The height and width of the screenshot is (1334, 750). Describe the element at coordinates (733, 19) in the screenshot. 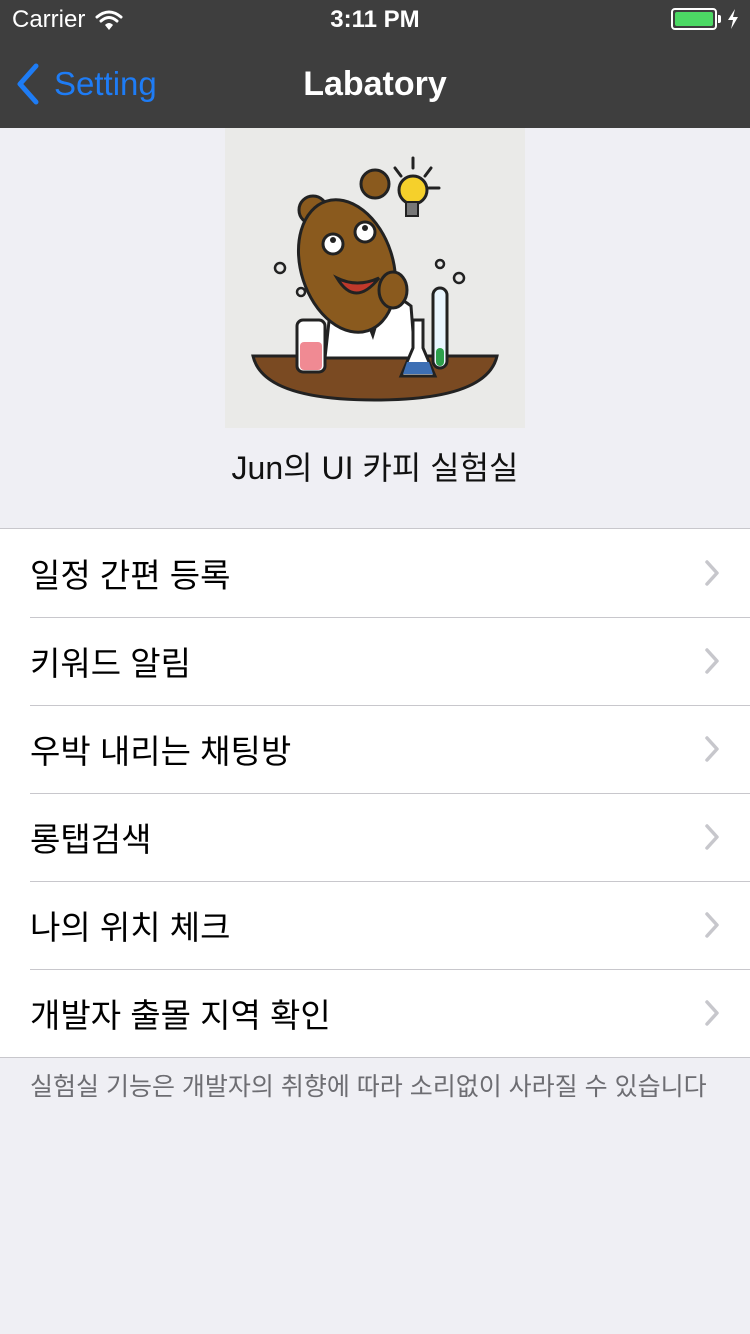

I see `charging-bolt-icon` at that location.